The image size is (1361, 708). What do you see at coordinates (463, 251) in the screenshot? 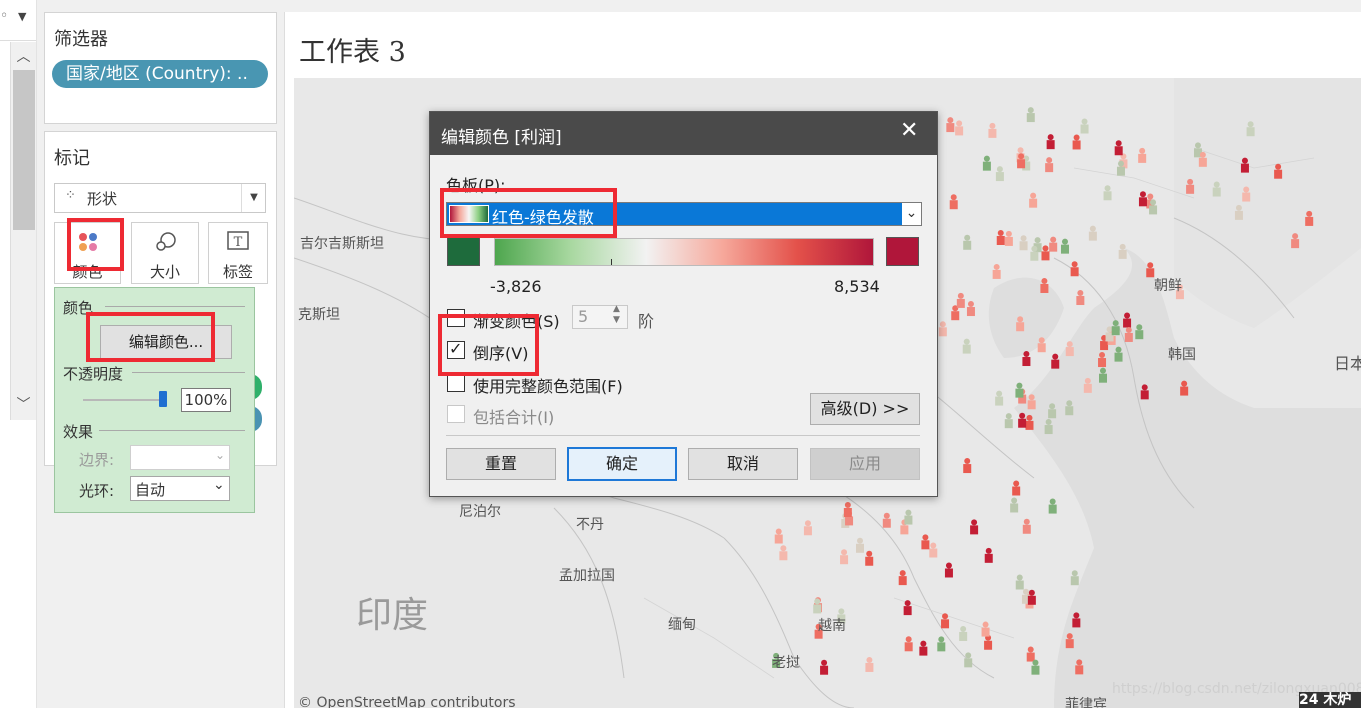
I see `start-color-swatch` at bounding box center [463, 251].